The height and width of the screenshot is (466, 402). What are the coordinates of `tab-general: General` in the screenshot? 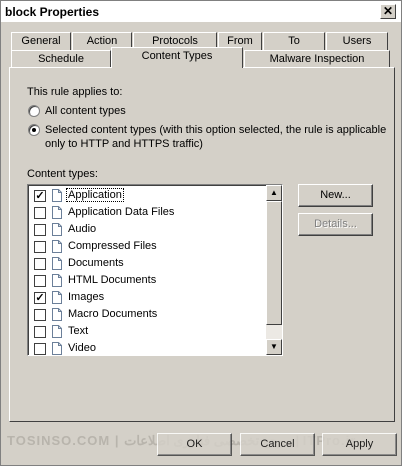 It's located at (41, 41).